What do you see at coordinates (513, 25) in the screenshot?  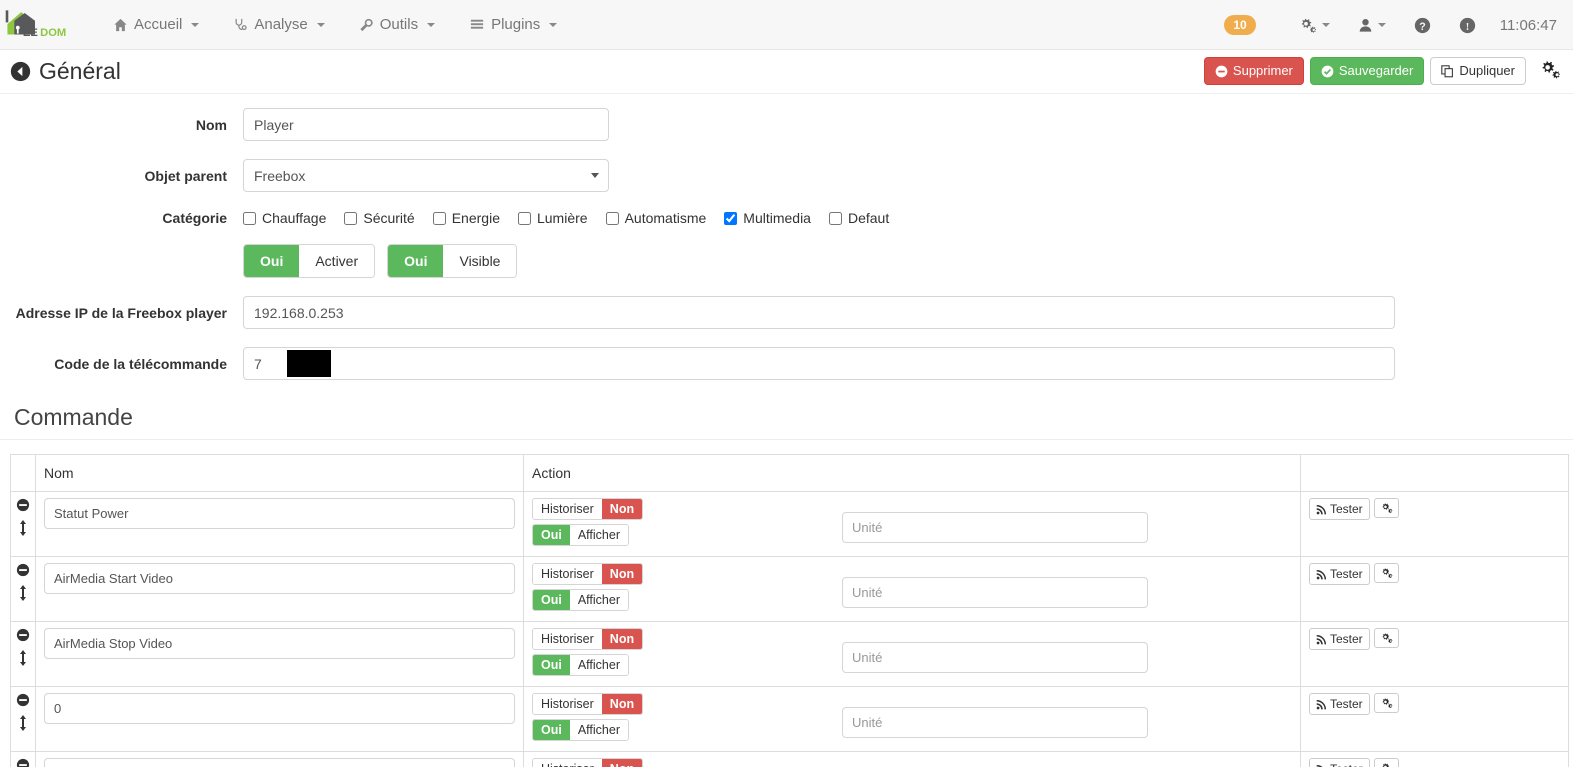 I see `nav-item-plugins: Plugins` at bounding box center [513, 25].